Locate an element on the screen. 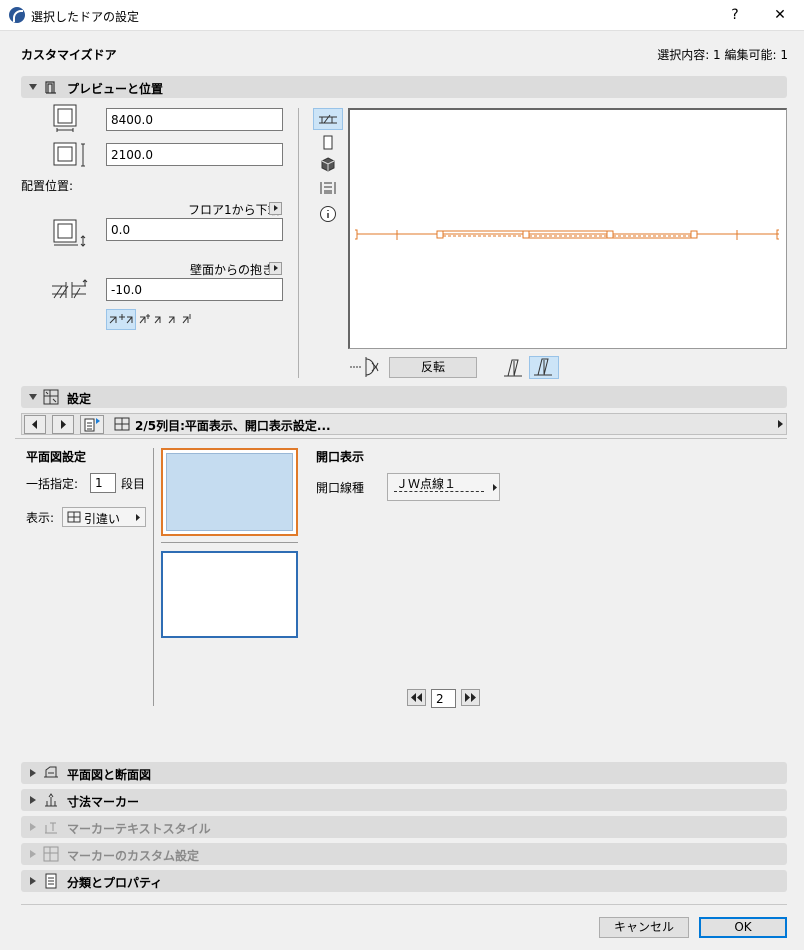  wall-reference-dropdown is located at coordinates (275, 268).